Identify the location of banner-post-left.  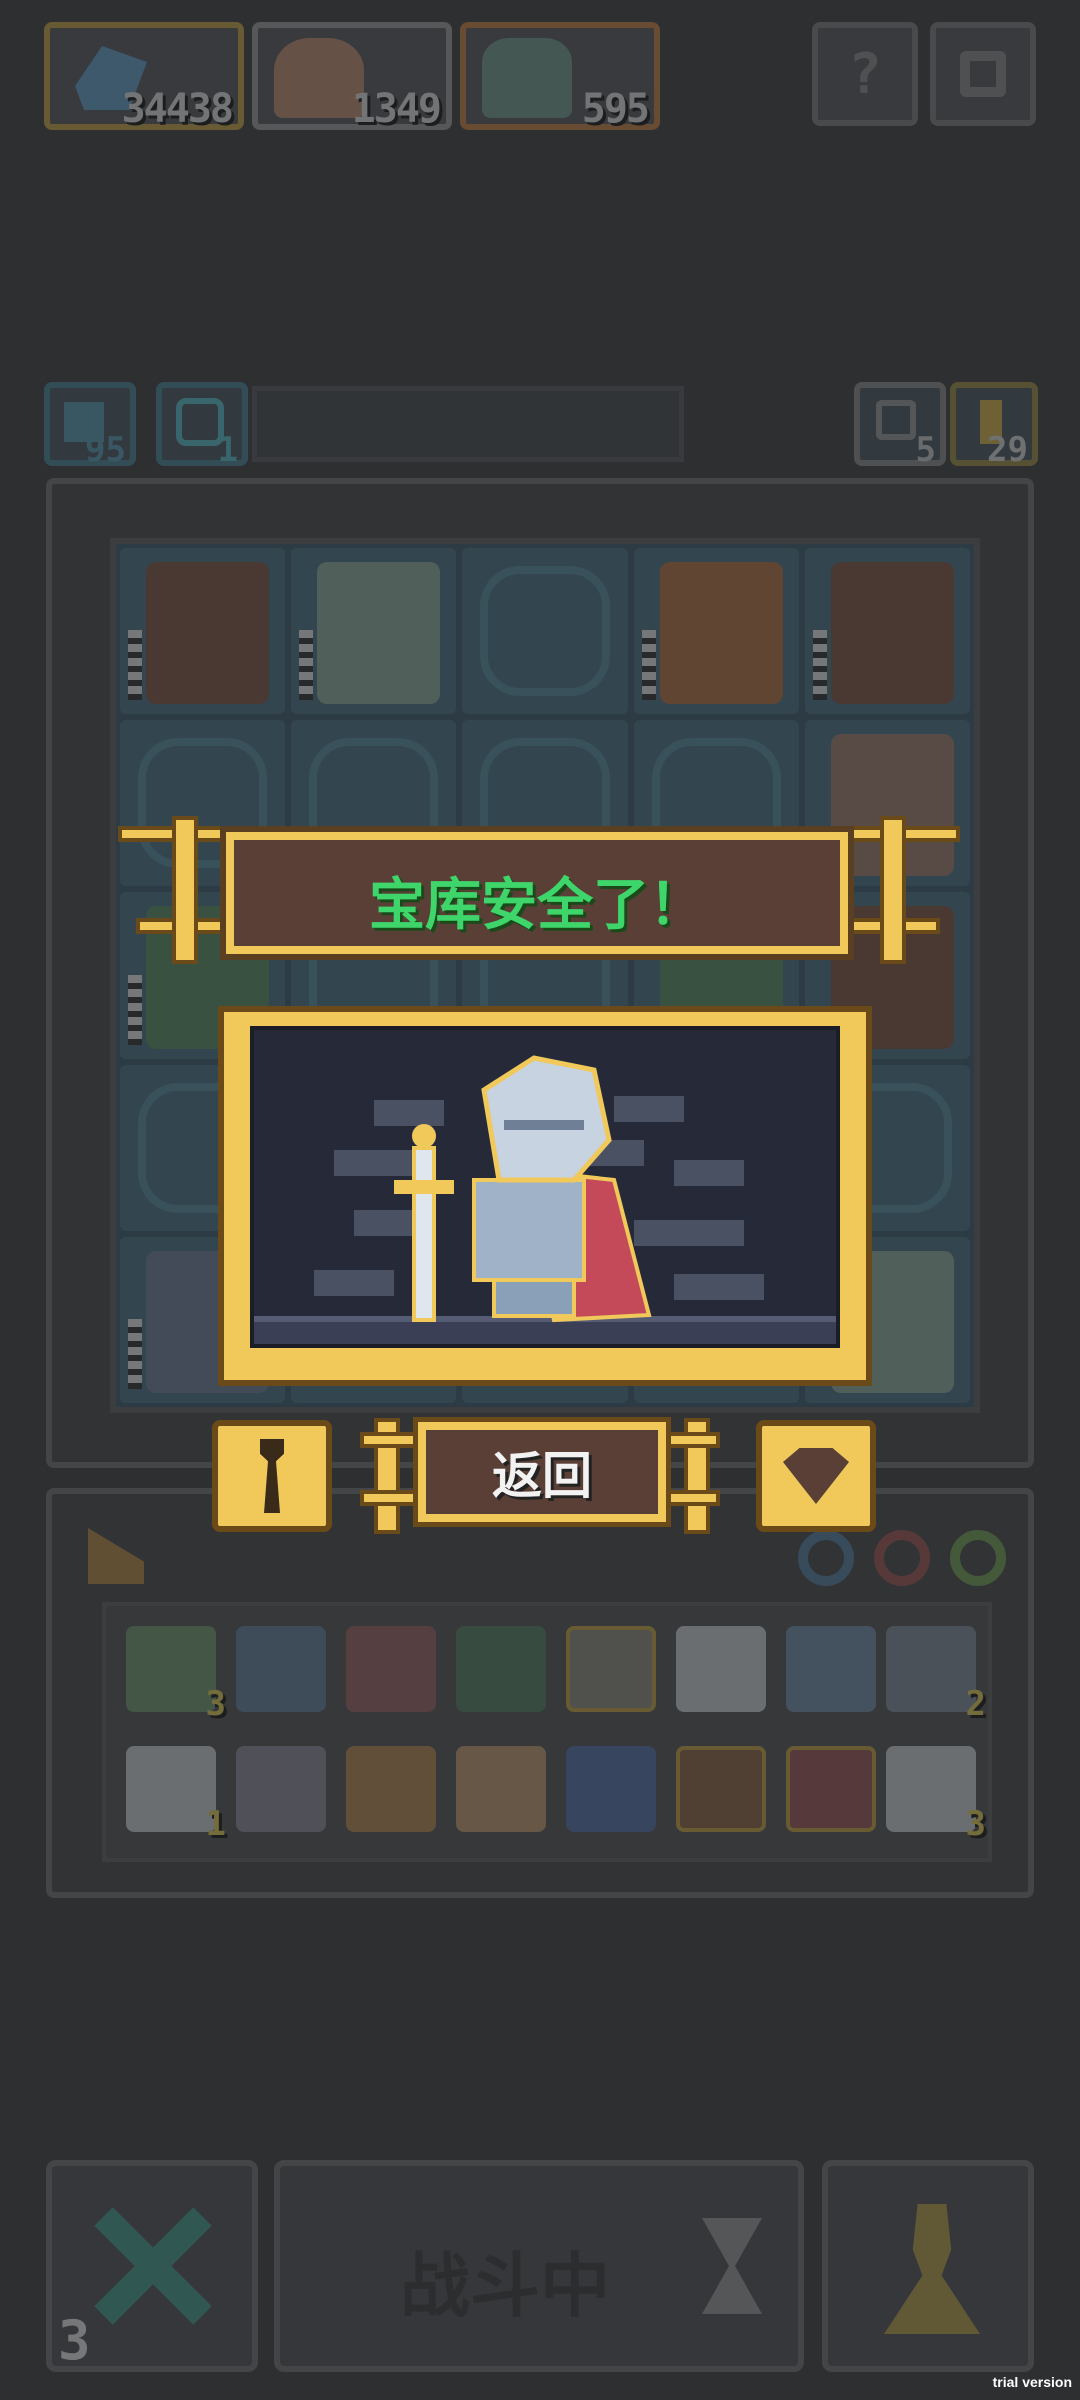
(185, 890).